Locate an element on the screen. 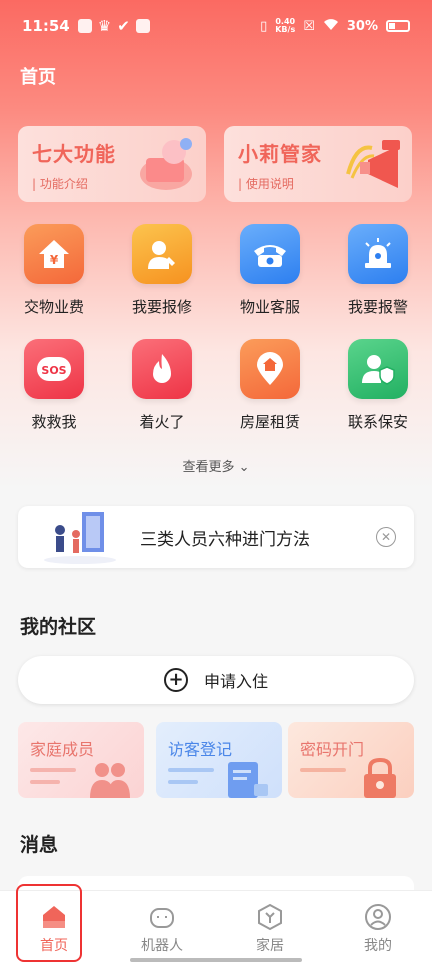 The image size is (432, 964). padlock-icon is located at coordinates (380, 778).